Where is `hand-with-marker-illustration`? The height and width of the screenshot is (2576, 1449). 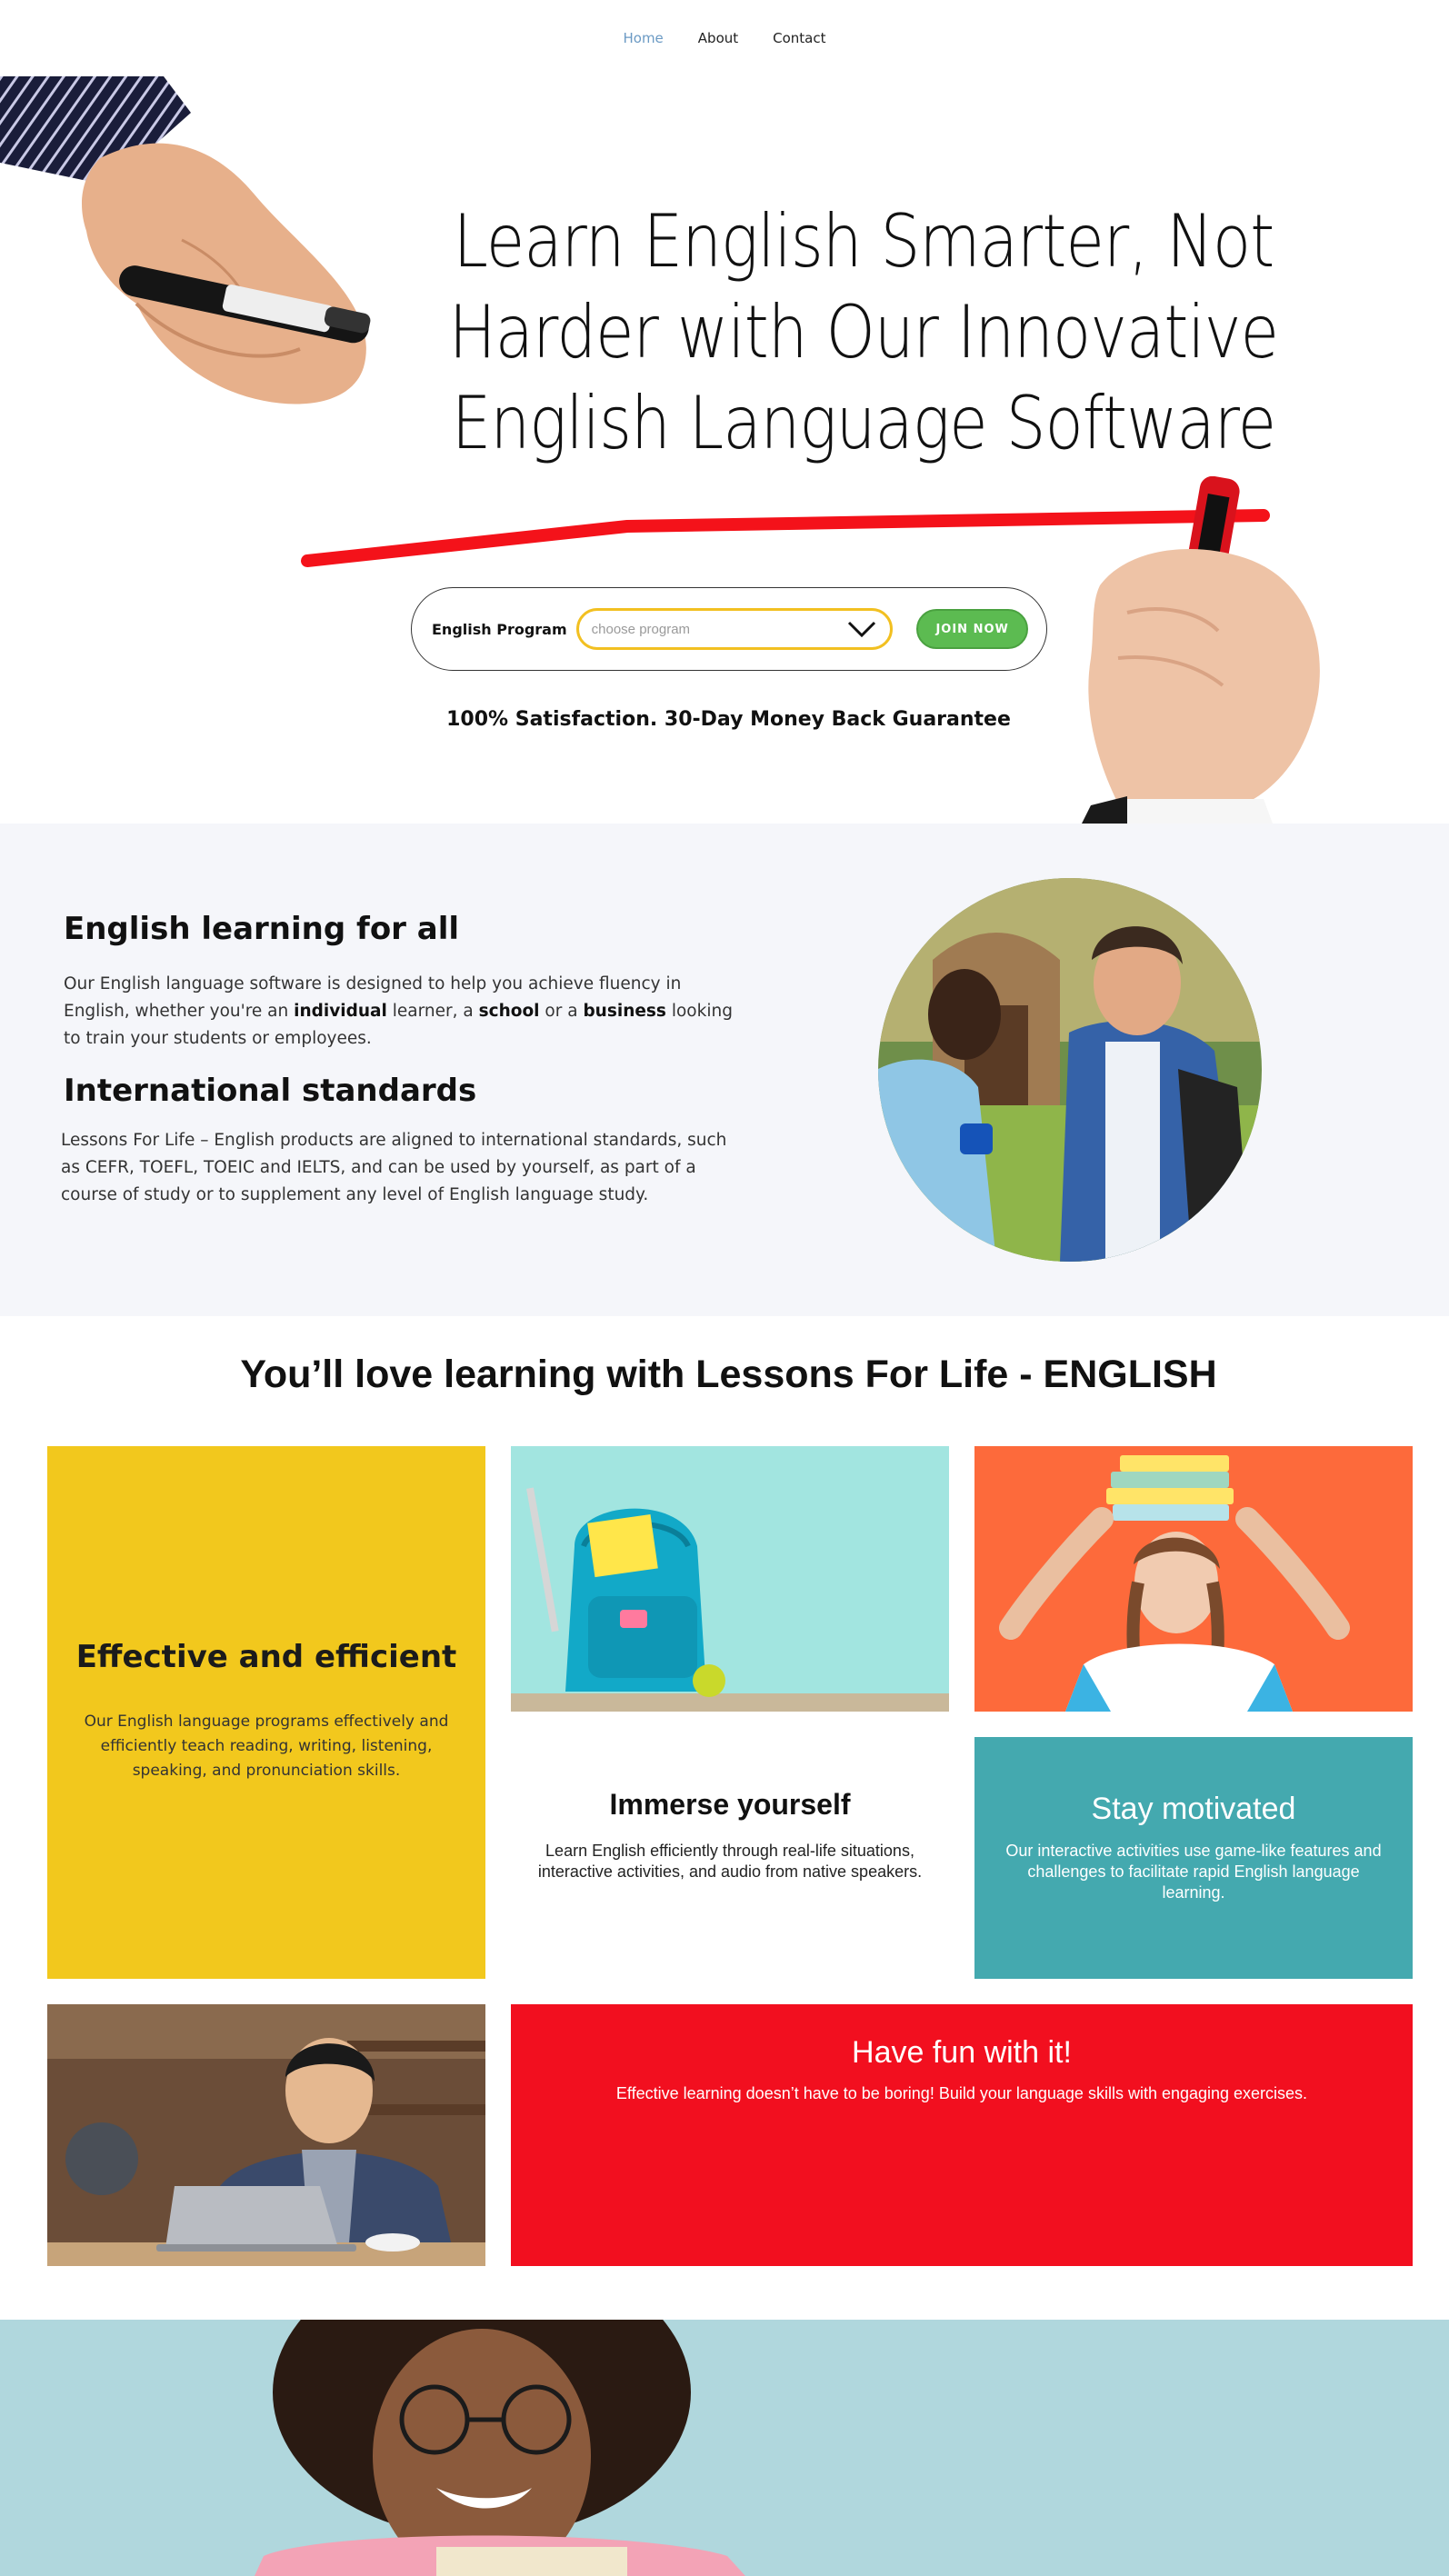 hand-with-marker-illustration is located at coordinates (185, 240).